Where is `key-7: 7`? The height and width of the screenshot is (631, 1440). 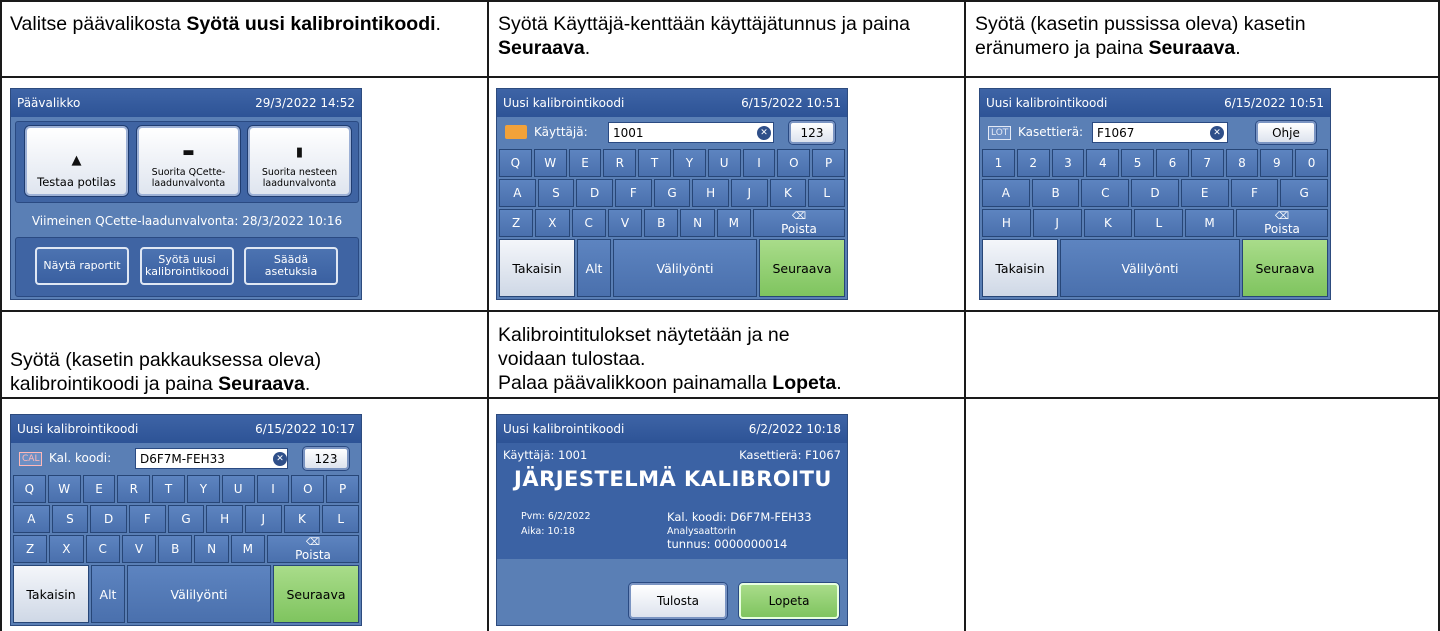
key-7: 7 is located at coordinates (1207, 163).